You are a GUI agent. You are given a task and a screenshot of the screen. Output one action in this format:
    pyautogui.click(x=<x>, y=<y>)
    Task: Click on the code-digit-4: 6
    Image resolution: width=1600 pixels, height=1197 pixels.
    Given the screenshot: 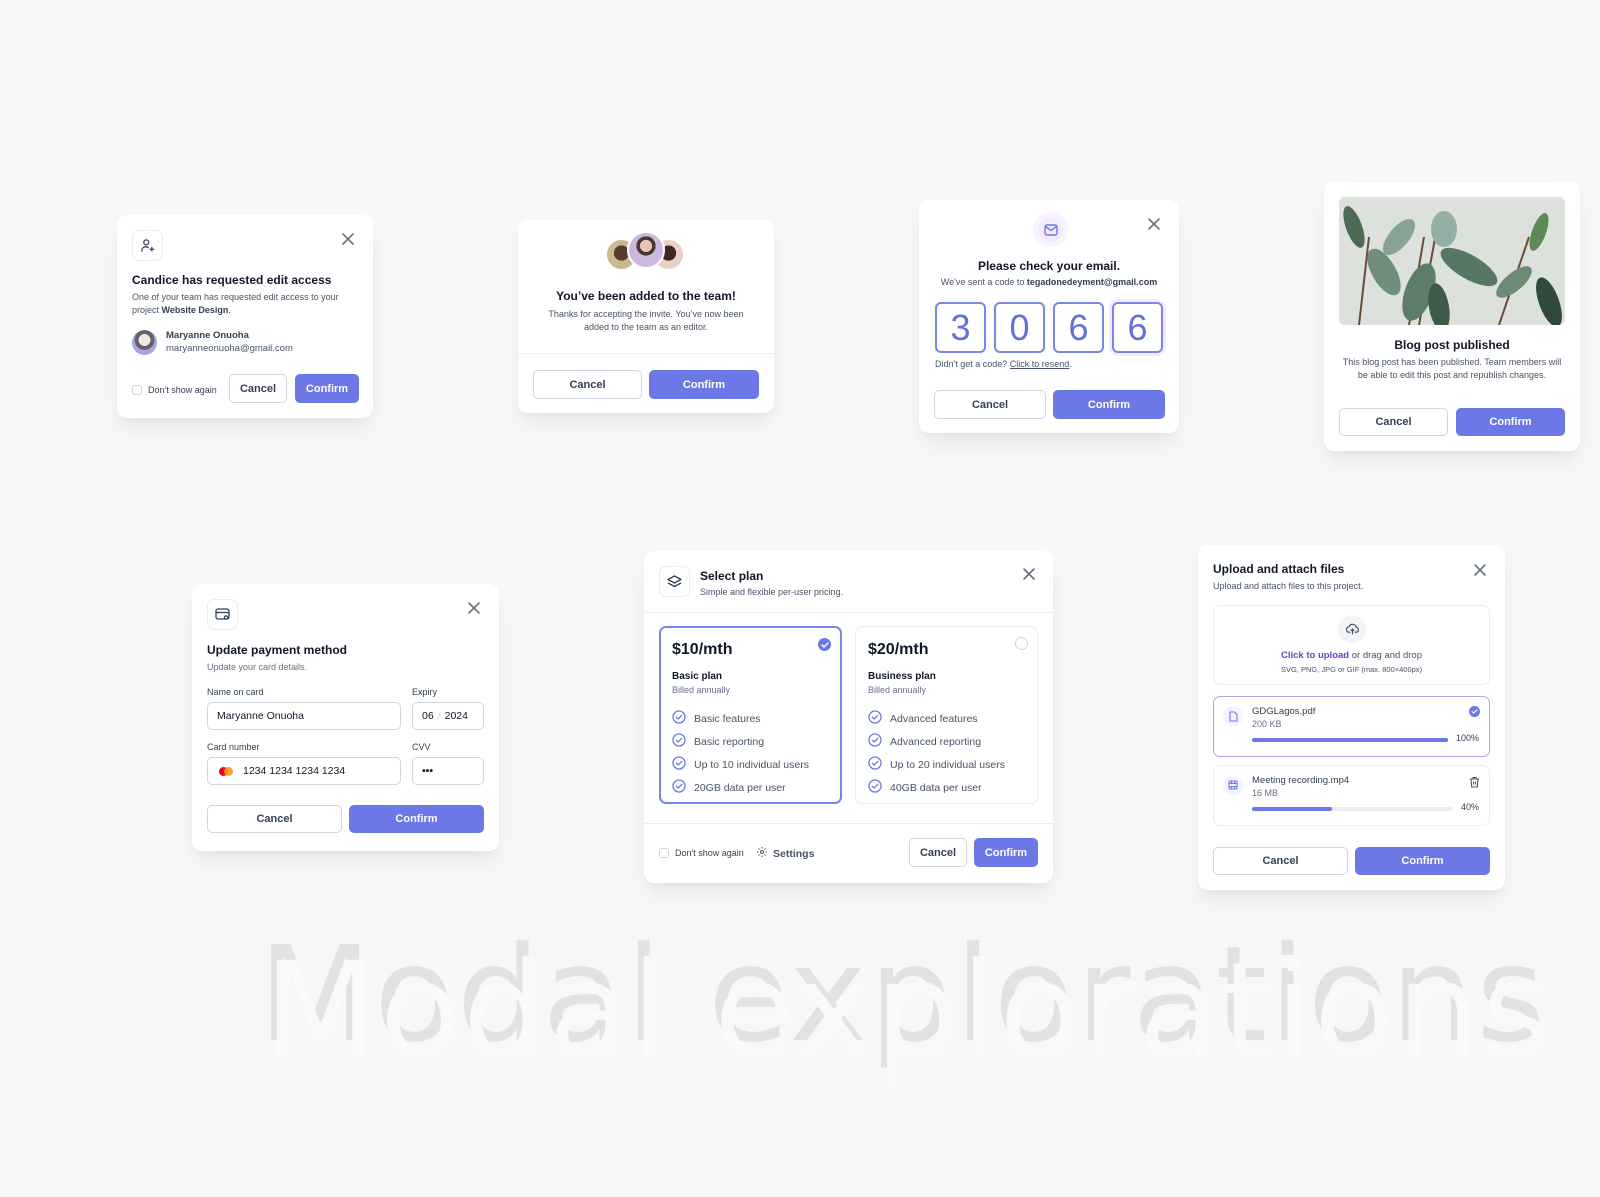 What is the action you would take?
    pyautogui.click(x=1137, y=327)
    